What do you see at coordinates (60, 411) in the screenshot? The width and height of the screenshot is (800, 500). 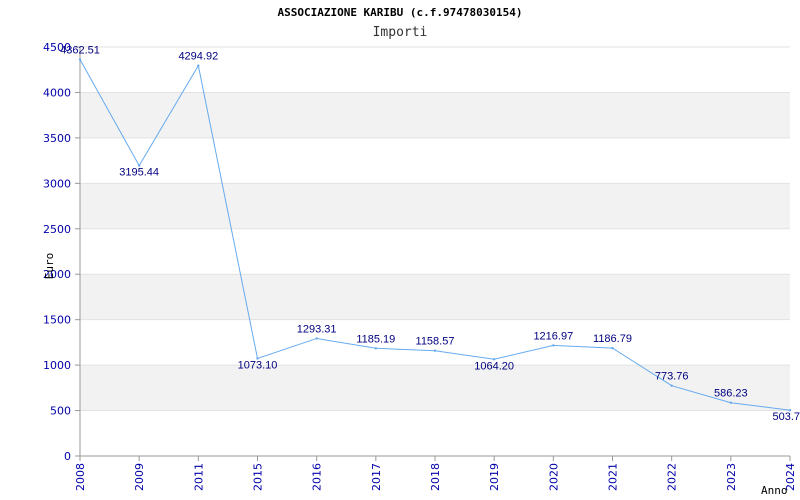 I see `y-tick-label: 500` at bounding box center [60, 411].